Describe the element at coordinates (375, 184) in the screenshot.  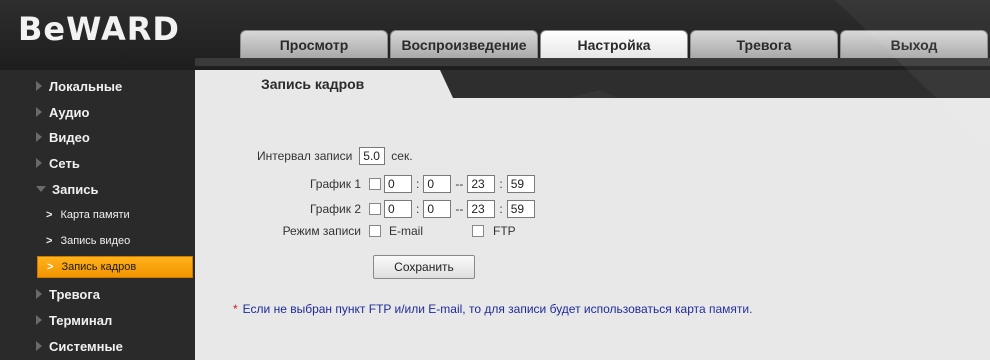
I see `schedule1-checkbox` at that location.